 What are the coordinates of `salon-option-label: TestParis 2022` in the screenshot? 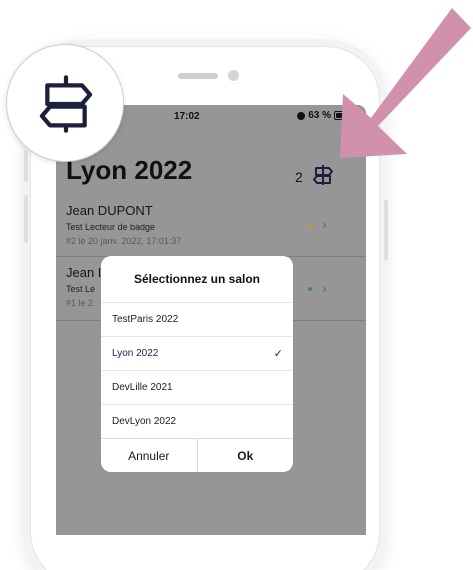 It's located at (145, 319).